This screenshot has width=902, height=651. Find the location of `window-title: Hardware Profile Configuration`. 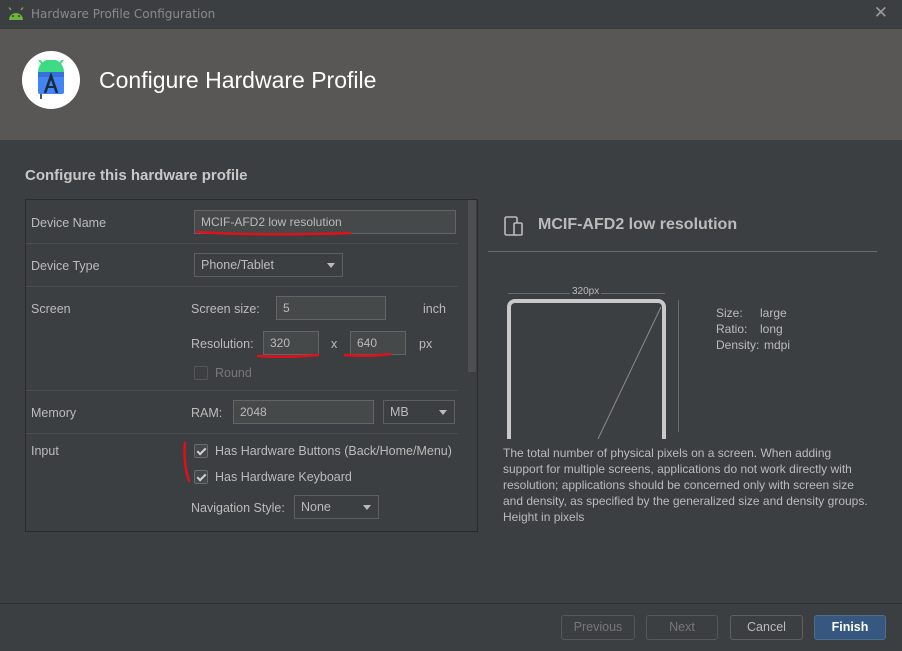

window-title: Hardware Profile Configuration is located at coordinates (123, 14).